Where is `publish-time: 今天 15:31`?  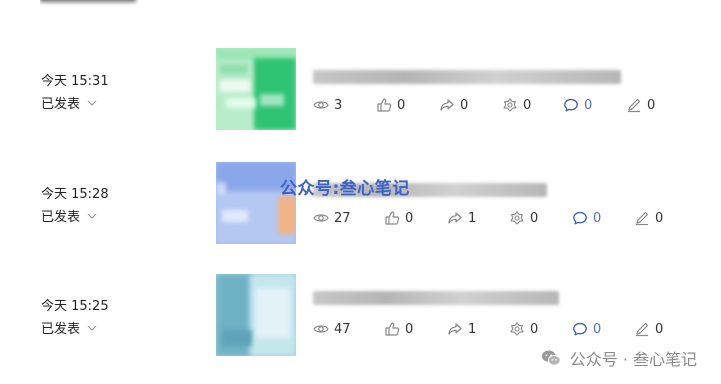 publish-time: 今天 15:31 is located at coordinates (75, 81).